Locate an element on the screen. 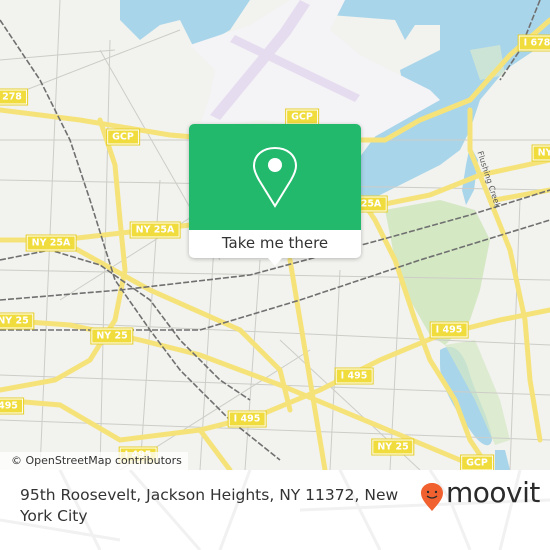 The height and width of the screenshot is (550, 550). i678-shield: I 678 is located at coordinates (533, 43).